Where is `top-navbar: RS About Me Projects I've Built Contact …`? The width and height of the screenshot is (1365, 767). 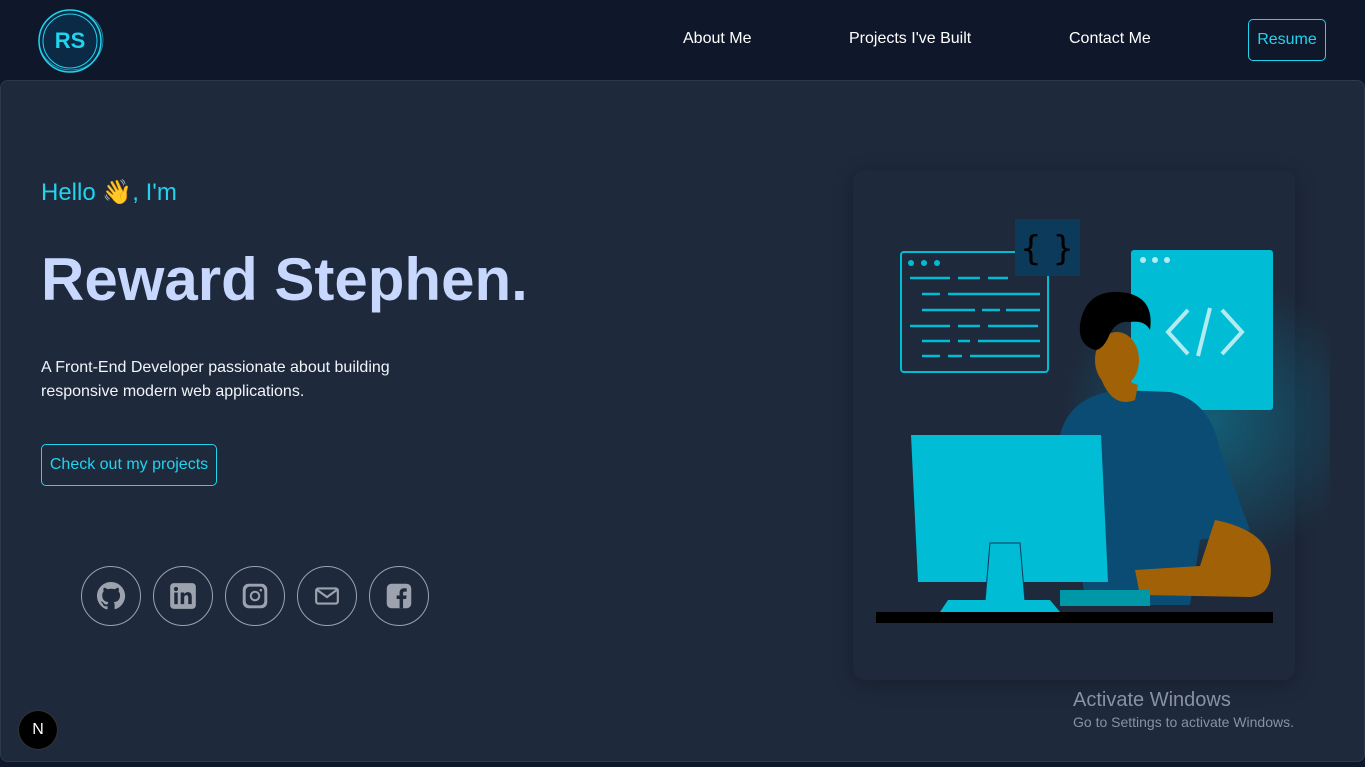 top-navbar: RS About Me Projects I've Built Contact … is located at coordinates (682, 40).